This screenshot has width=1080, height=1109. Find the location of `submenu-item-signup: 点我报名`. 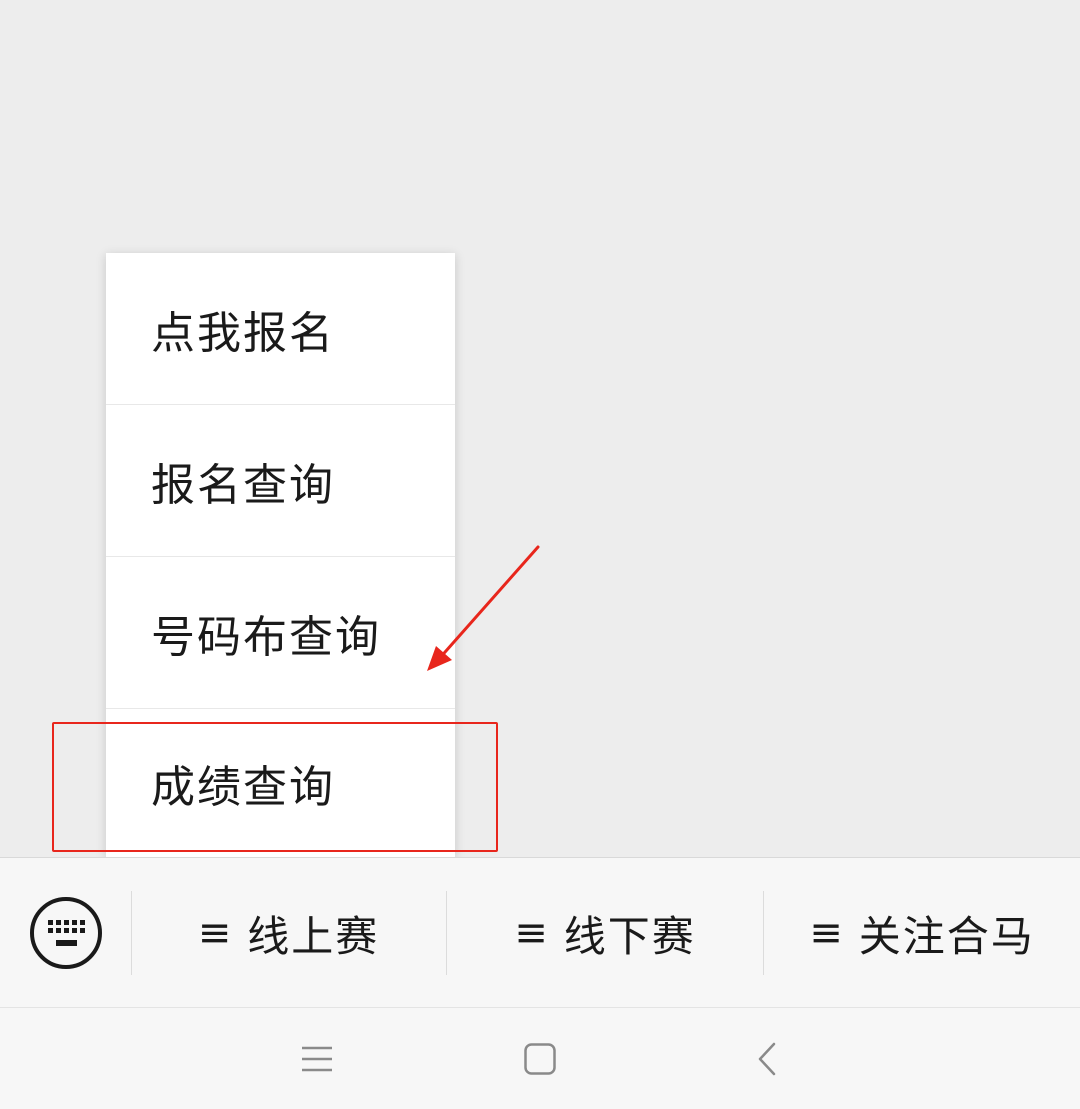

submenu-item-signup: 点我报名 is located at coordinates (280, 328).